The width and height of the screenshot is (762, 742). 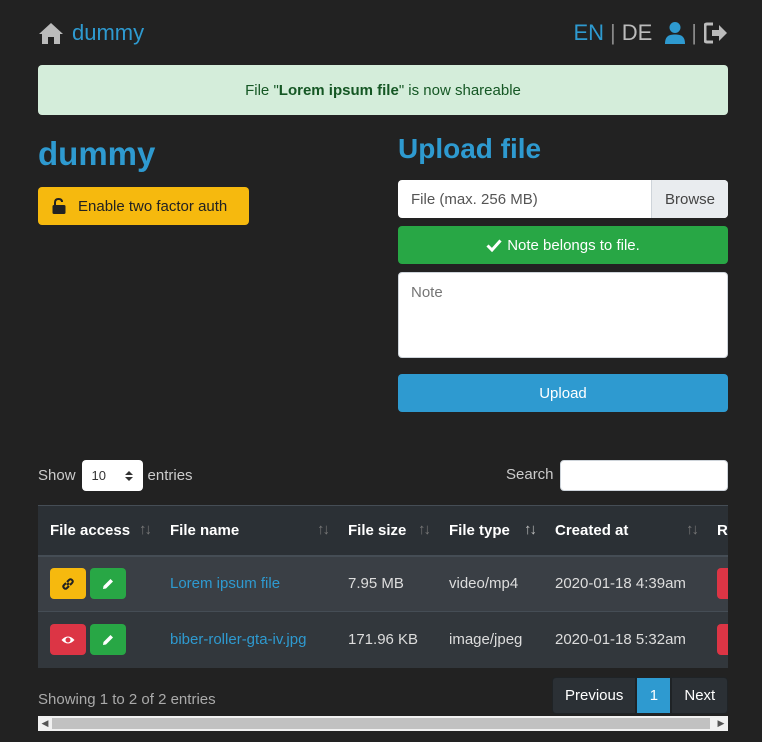 I want to click on search-label: Search, so click(x=530, y=474).